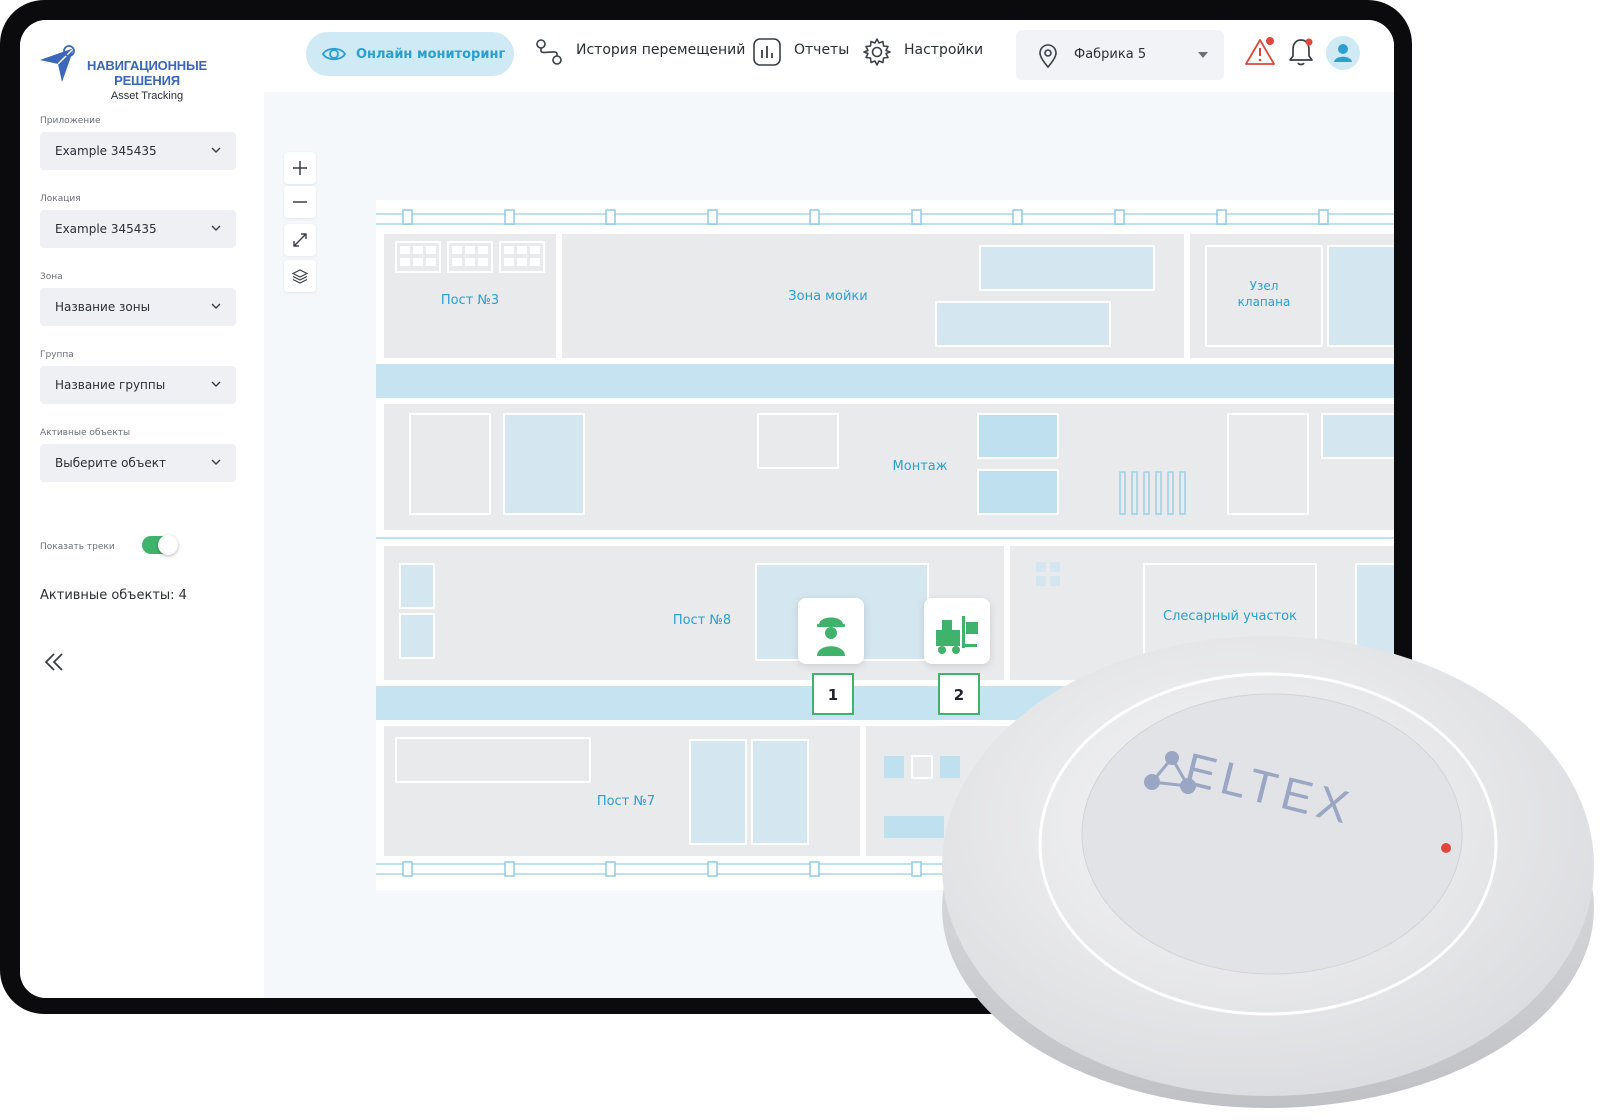  I want to click on zone-label-wash: Зона мойки, so click(827, 296).